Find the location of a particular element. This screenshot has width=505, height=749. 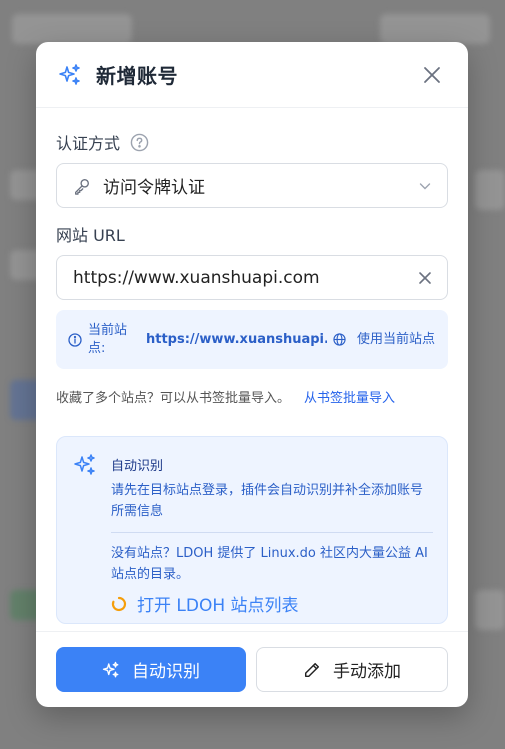

use-current-site-button: 使用当前站点 is located at coordinates (396, 340).